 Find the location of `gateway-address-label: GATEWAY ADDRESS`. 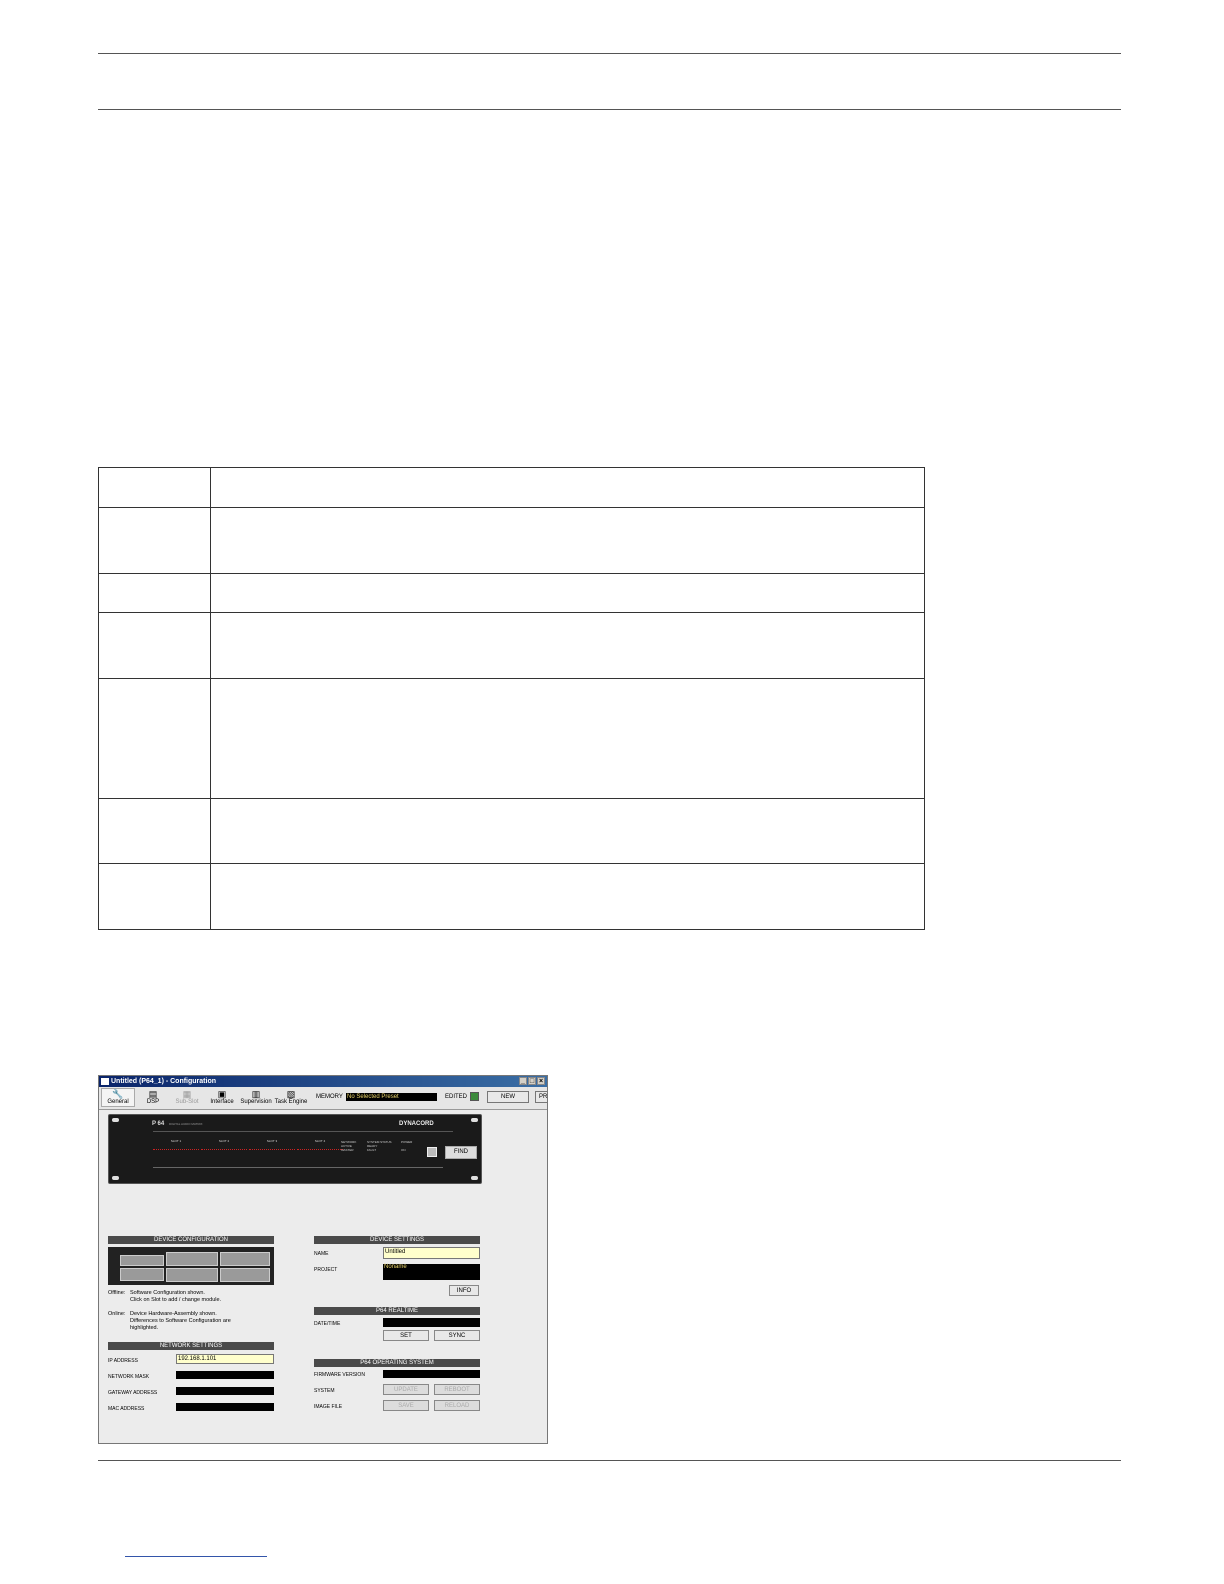

gateway-address-label: GATEWAY ADDRESS is located at coordinates (133, 1393).